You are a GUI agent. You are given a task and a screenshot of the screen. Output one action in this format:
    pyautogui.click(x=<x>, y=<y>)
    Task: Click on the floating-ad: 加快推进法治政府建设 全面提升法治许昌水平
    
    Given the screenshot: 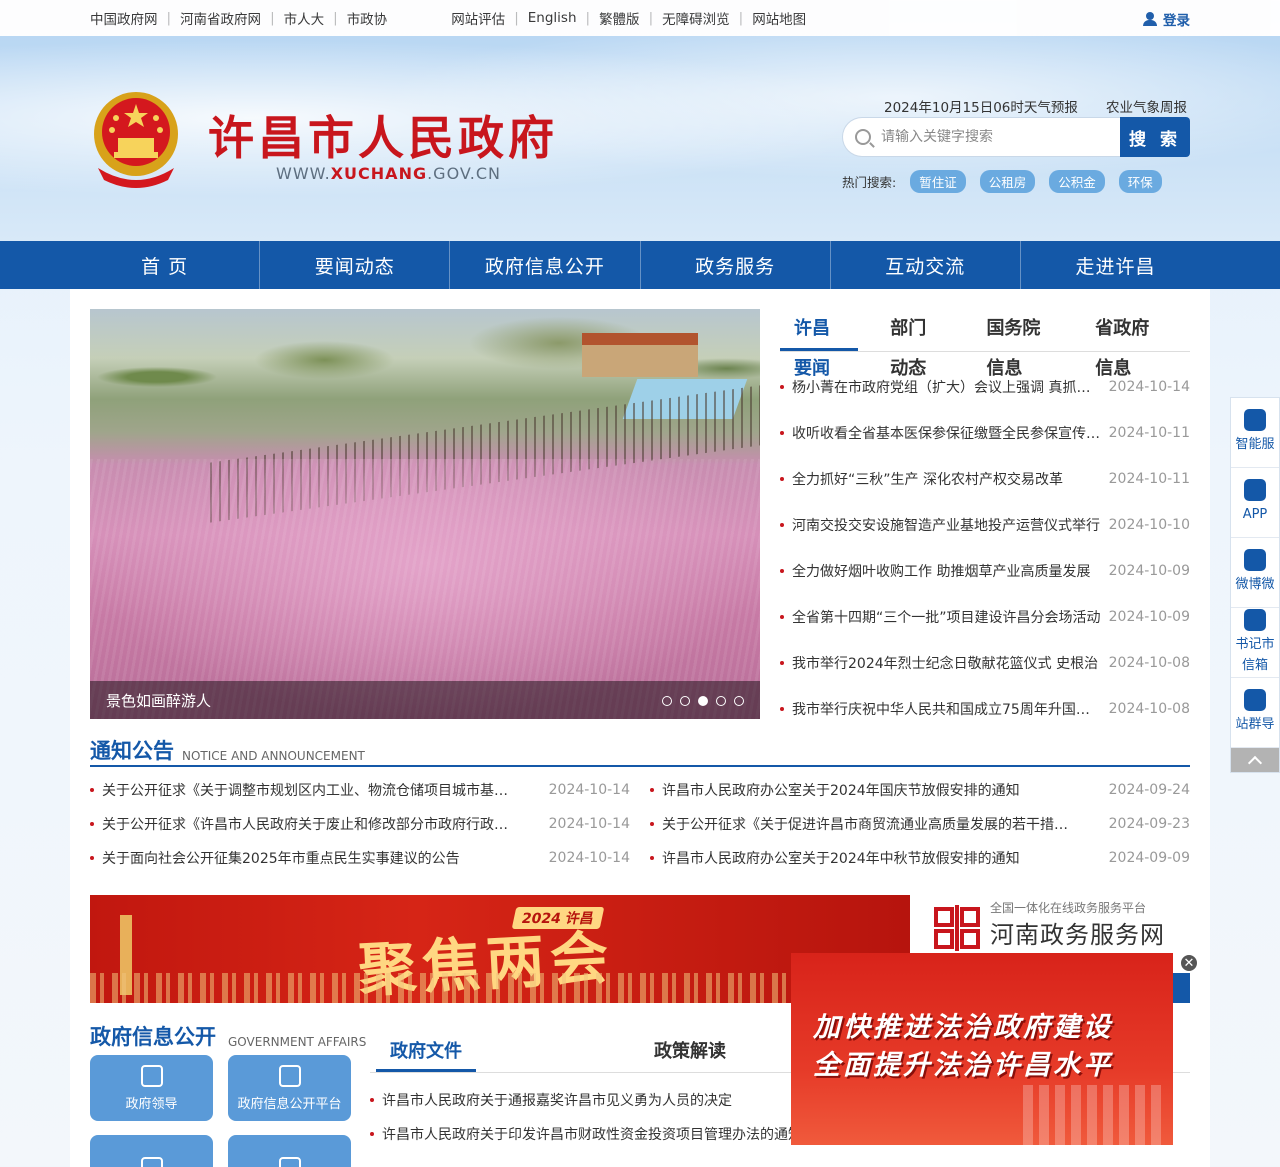 What is the action you would take?
    pyautogui.click(x=982, y=1049)
    